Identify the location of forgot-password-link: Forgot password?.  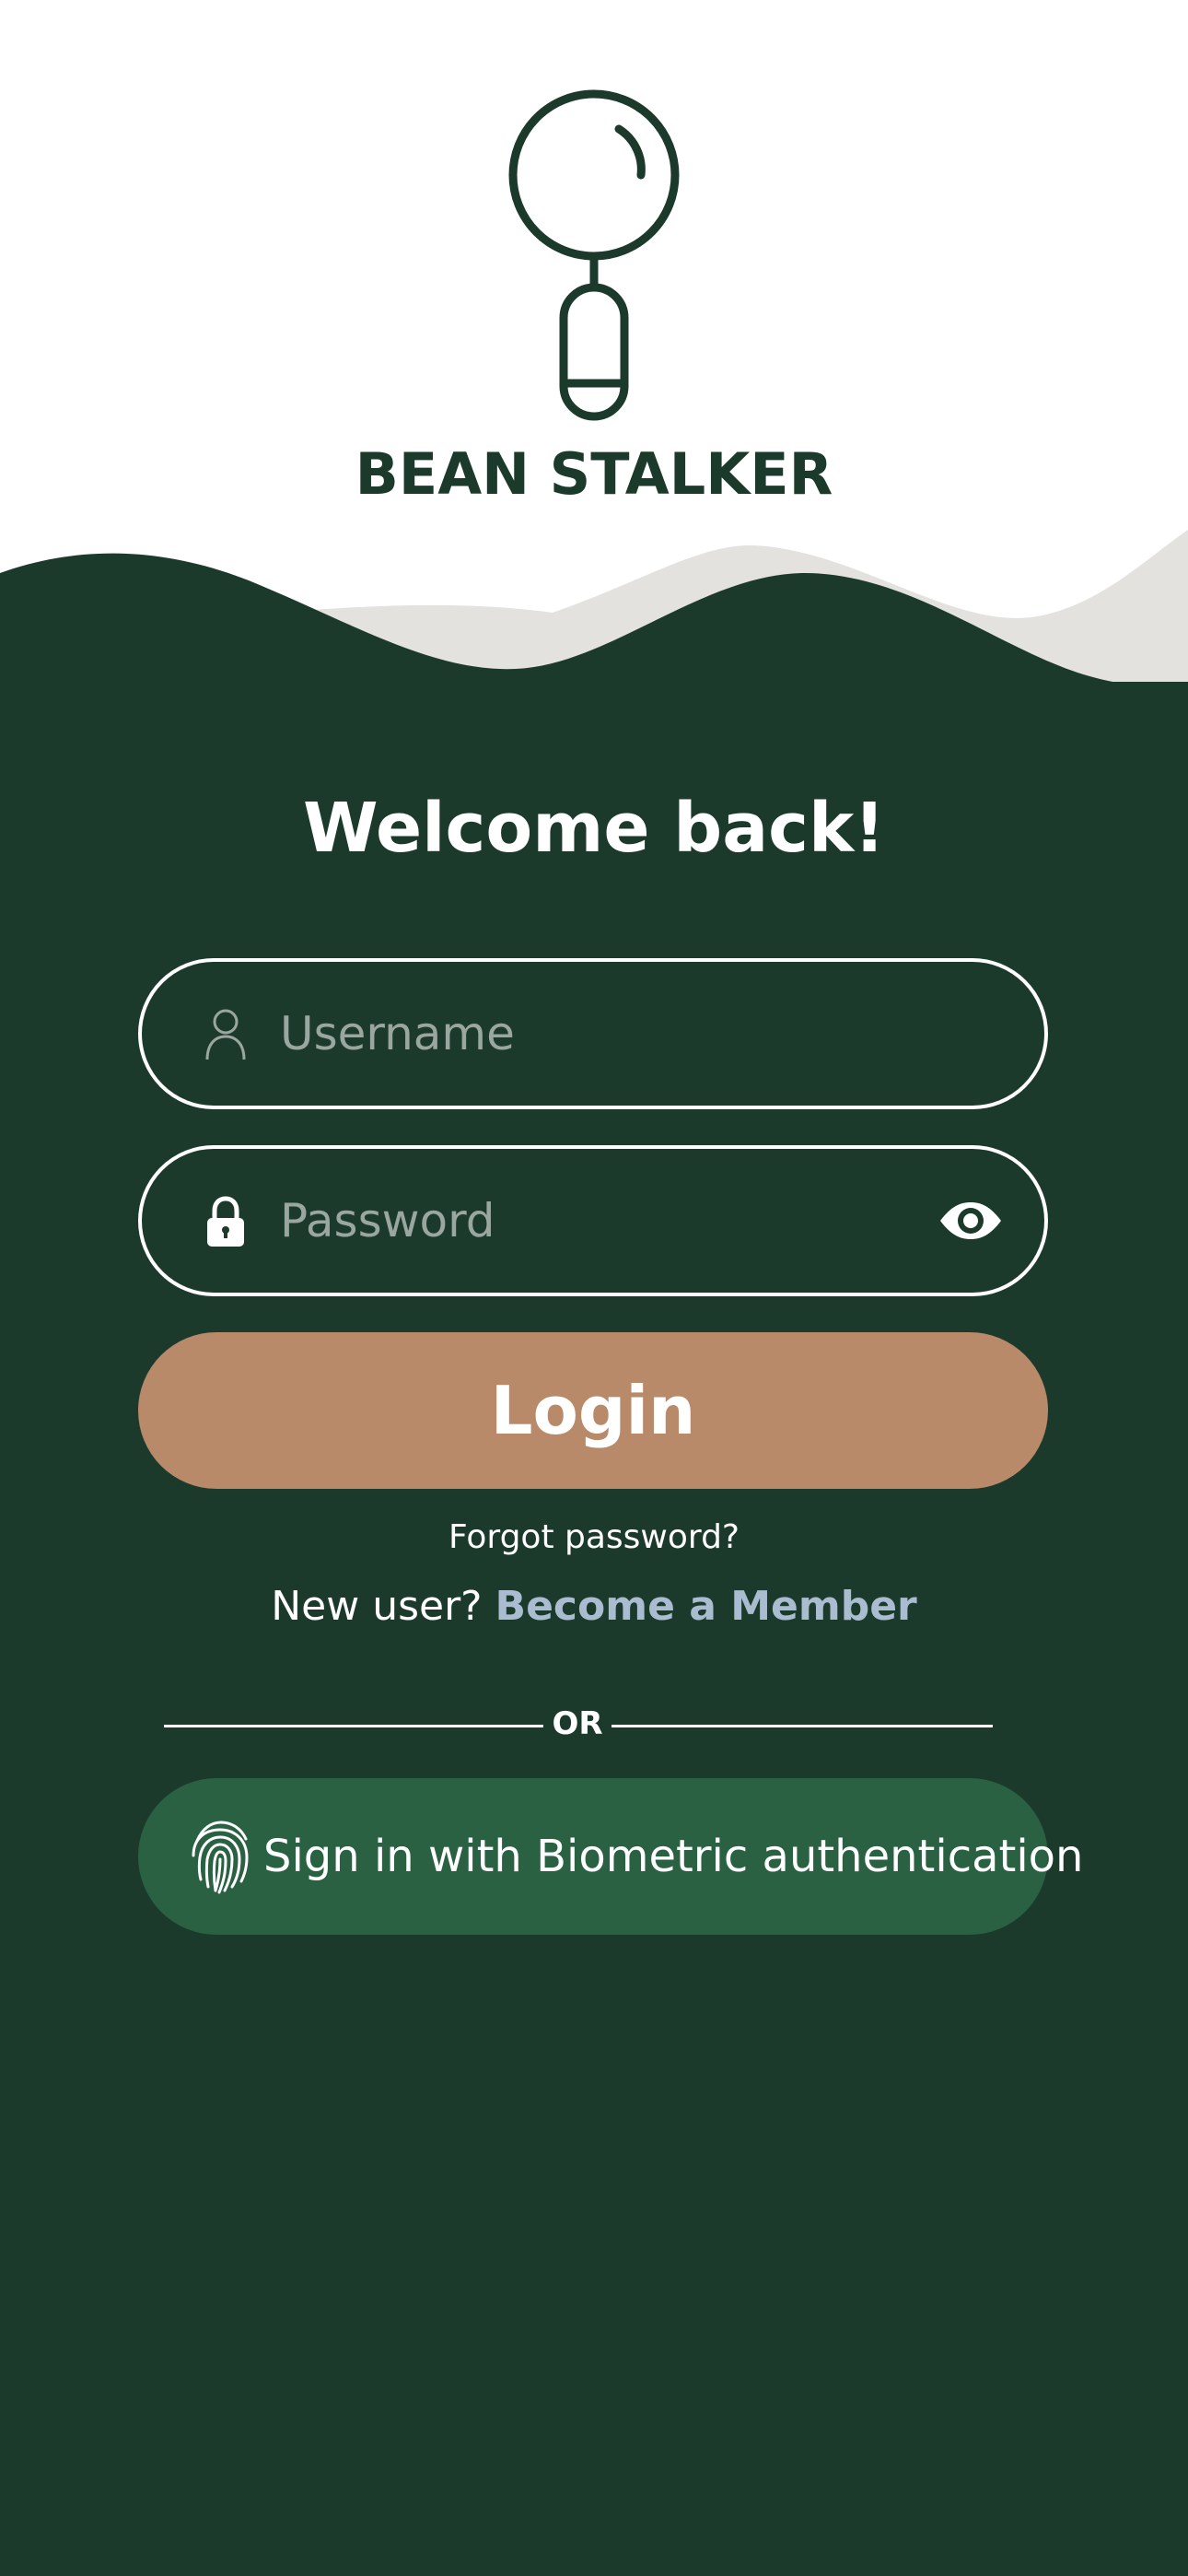
(594, 1537).